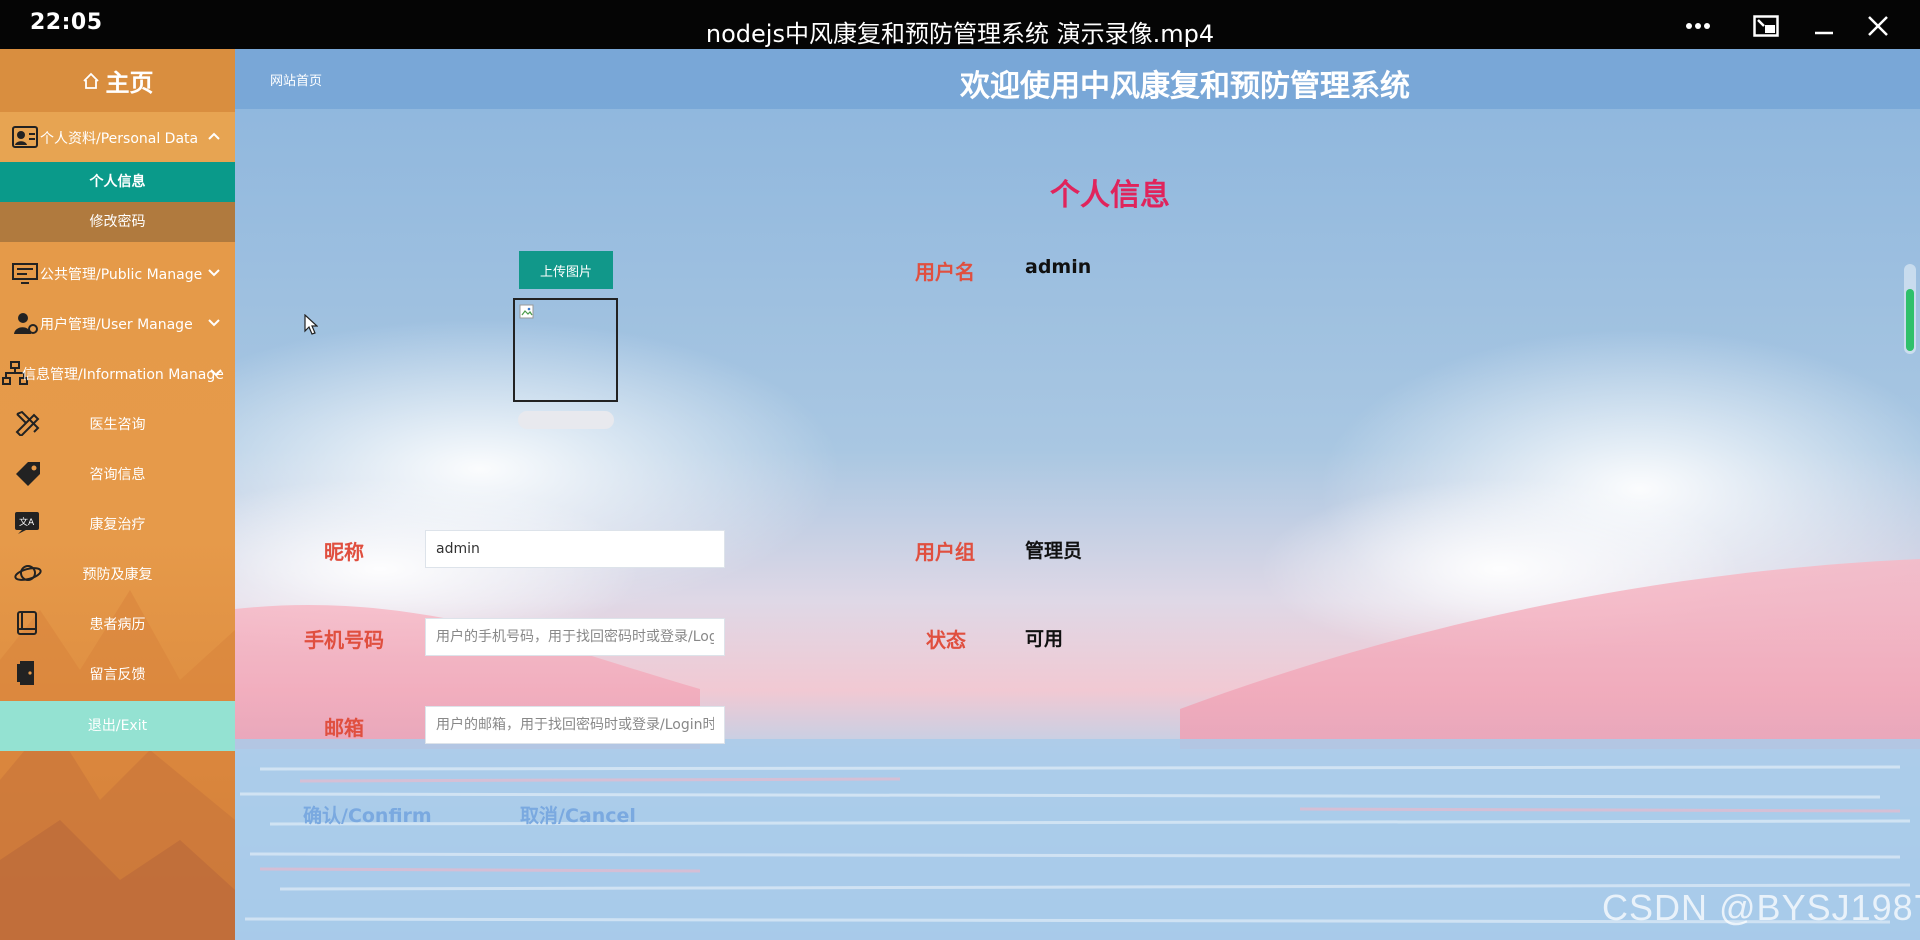 Image resolution: width=1920 pixels, height=940 pixels. What do you see at coordinates (1185, 86) in the screenshot?
I see `site-welcome-title: 欢迎使用中风康复和预防管理系统` at bounding box center [1185, 86].